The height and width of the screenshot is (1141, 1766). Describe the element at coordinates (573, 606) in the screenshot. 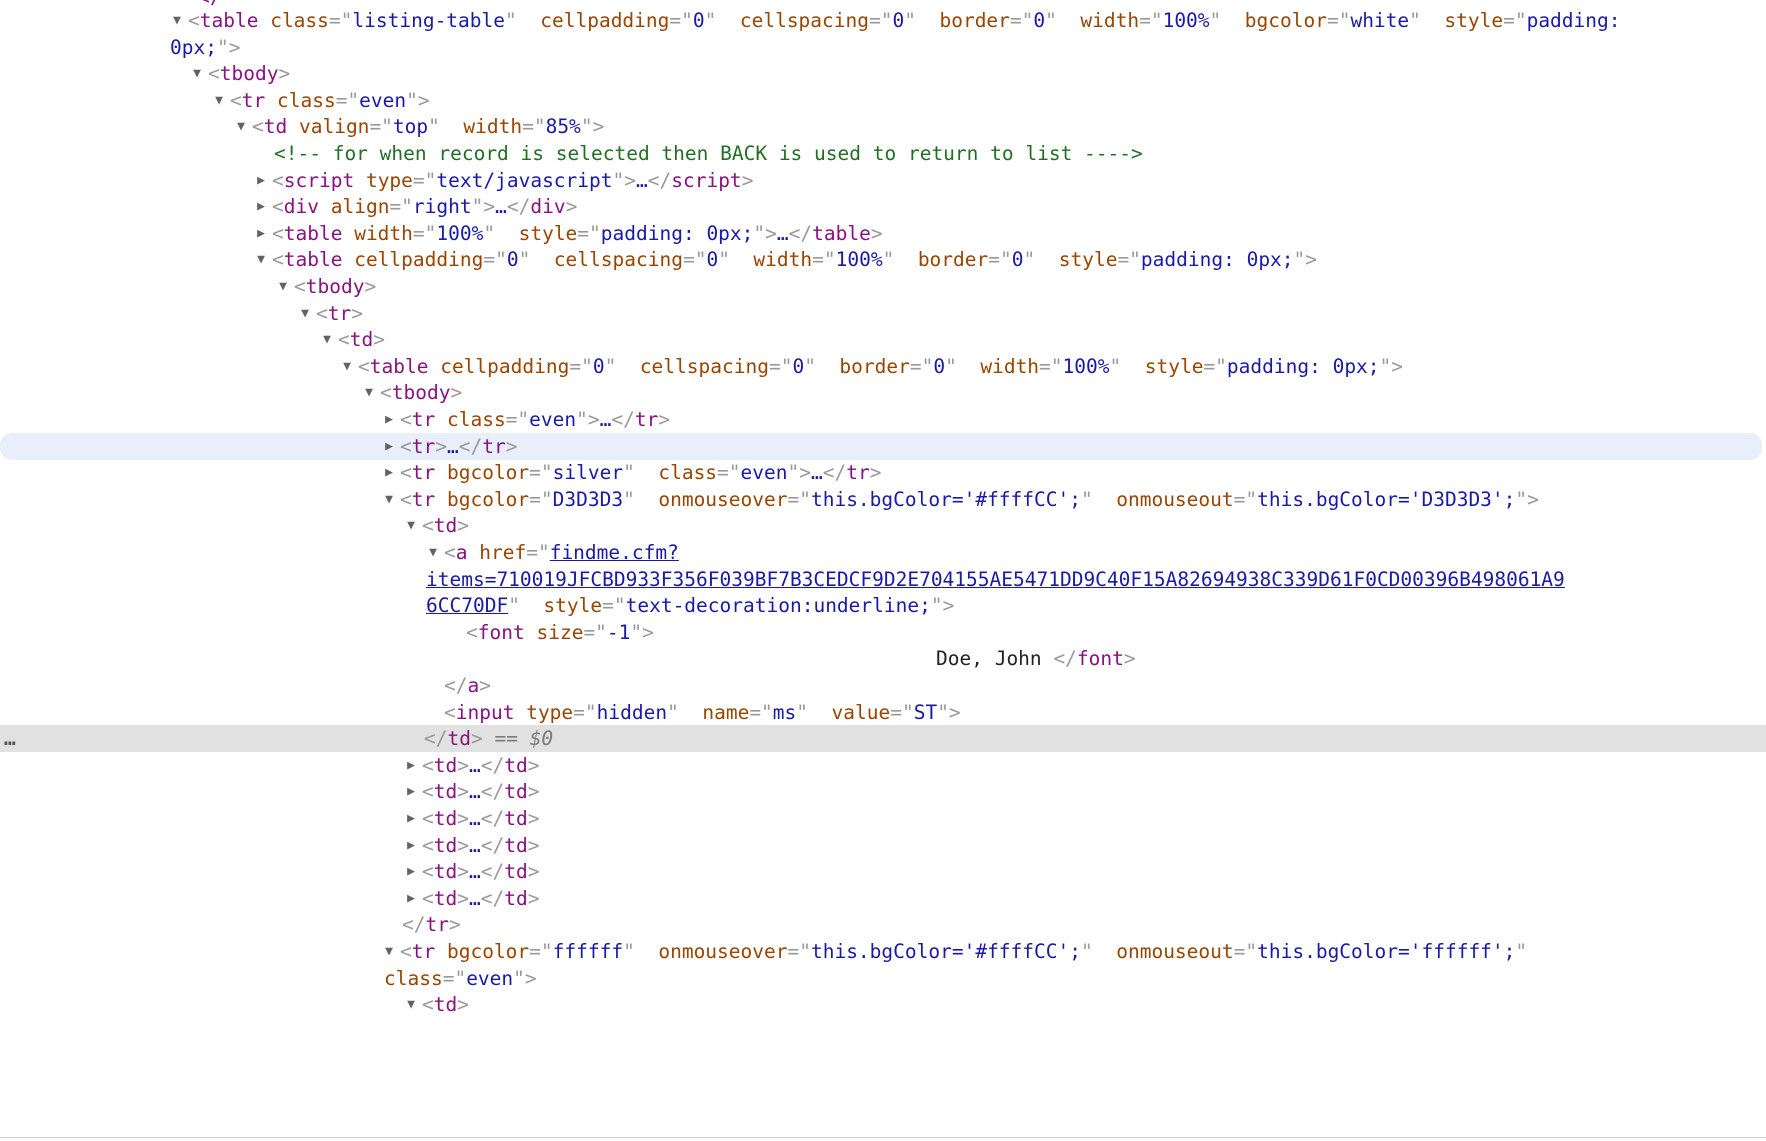

I see `attribute-name: style` at that location.